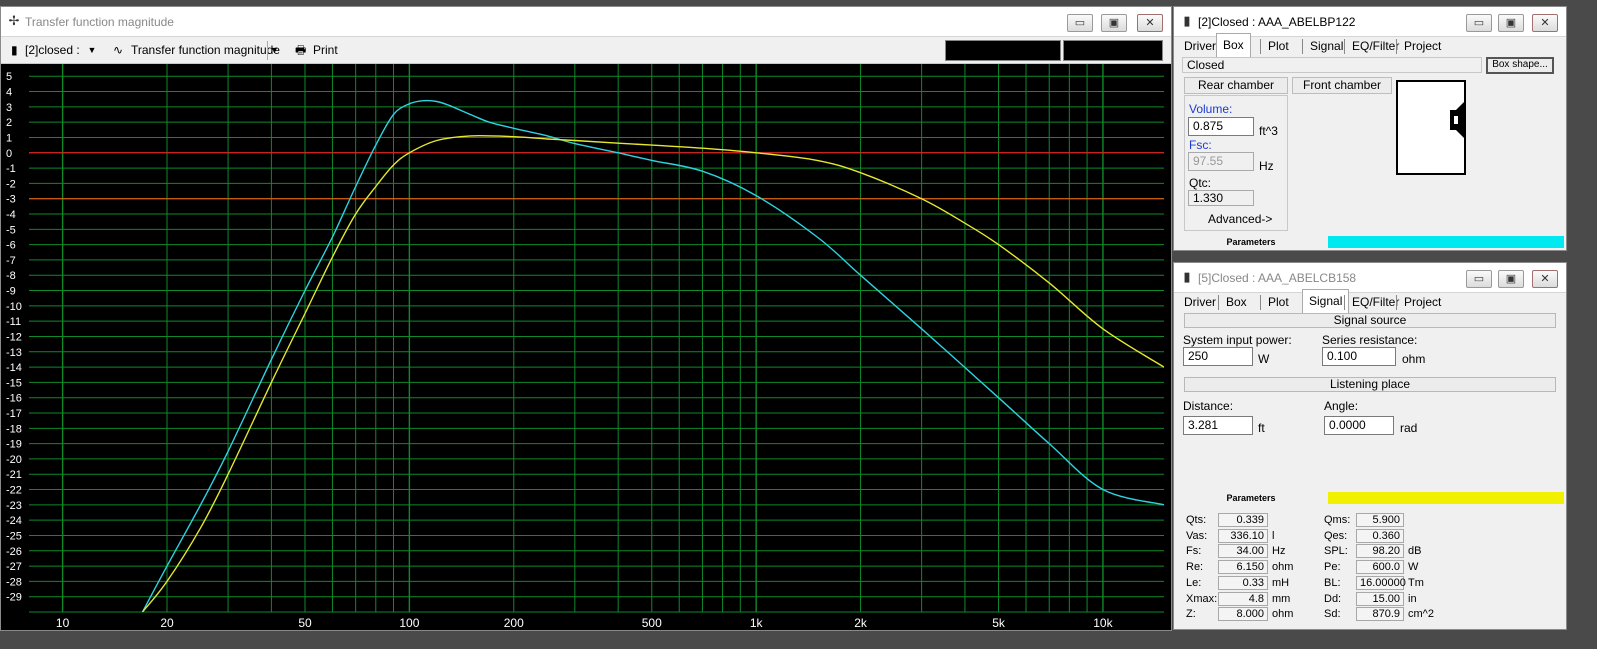  I want to click on tab-driver: Driver, so click(1200, 302).